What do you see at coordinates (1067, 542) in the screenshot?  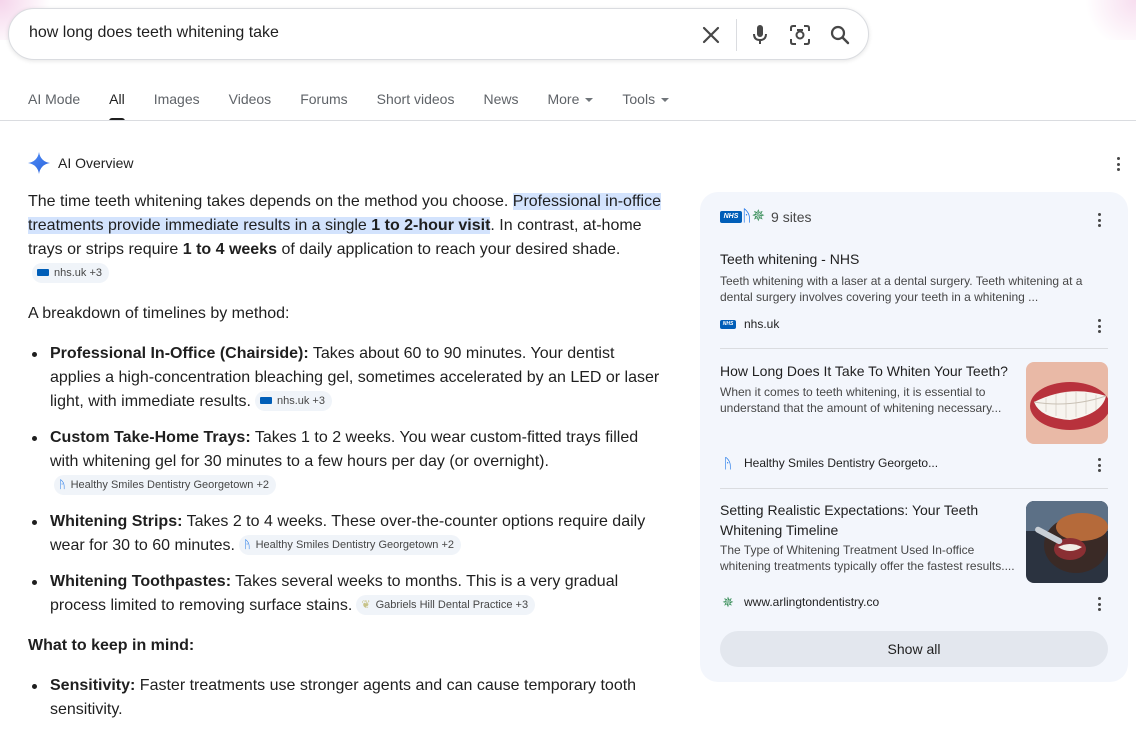 I see `dental-treatment-image` at bounding box center [1067, 542].